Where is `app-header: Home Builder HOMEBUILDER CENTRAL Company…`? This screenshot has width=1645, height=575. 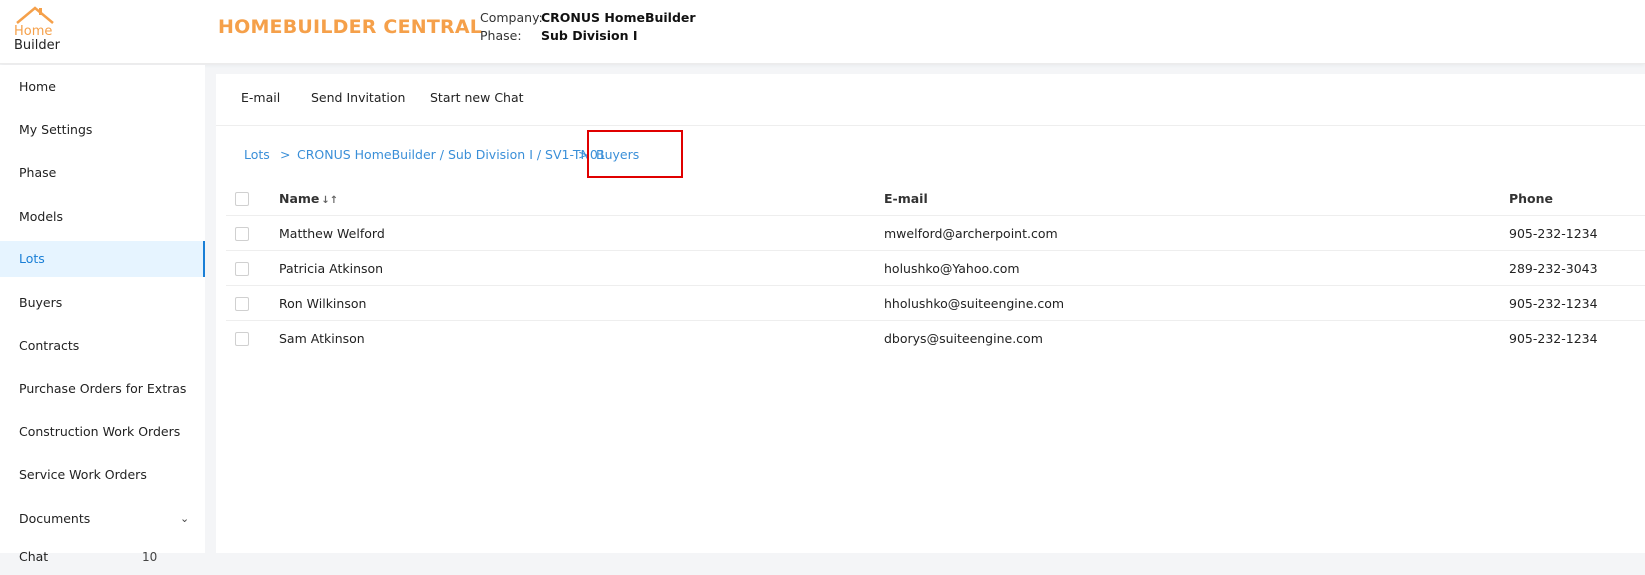
app-header: Home Builder HOMEBUILDER CENTRAL Company… is located at coordinates (822, 32).